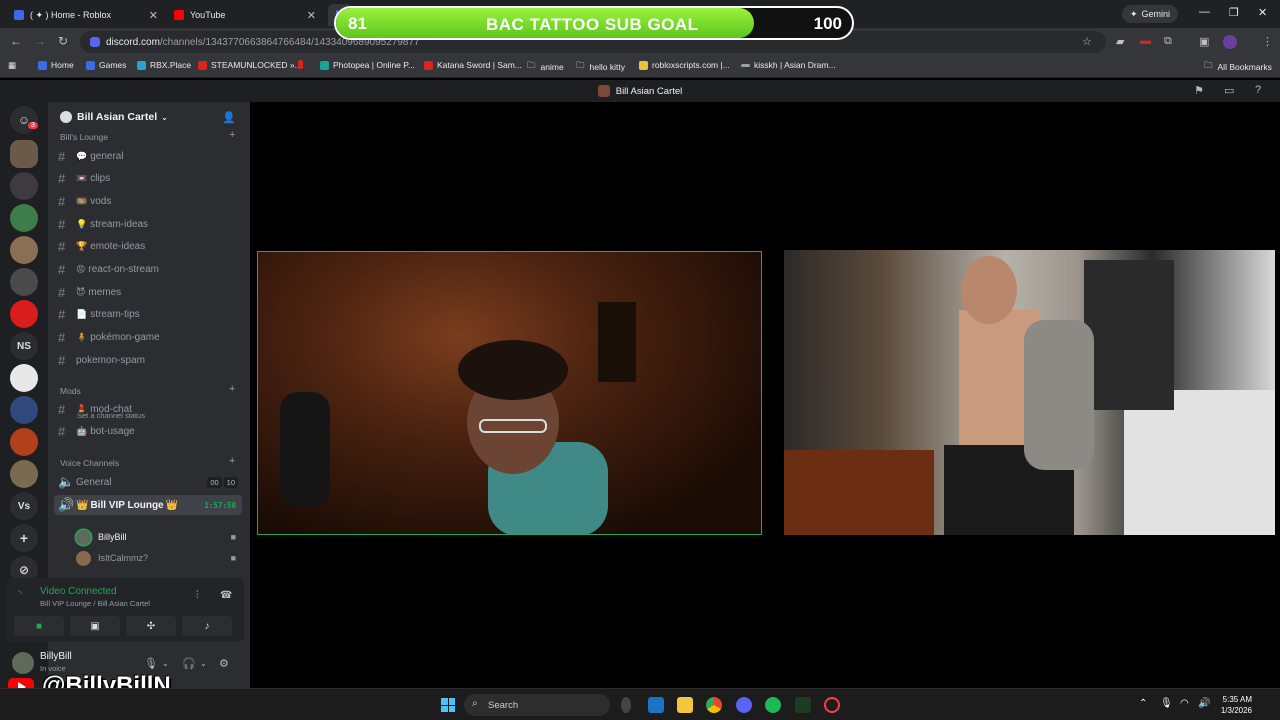 This screenshot has height=720, width=1280. I want to click on windows-start-icon, so click(448, 705).